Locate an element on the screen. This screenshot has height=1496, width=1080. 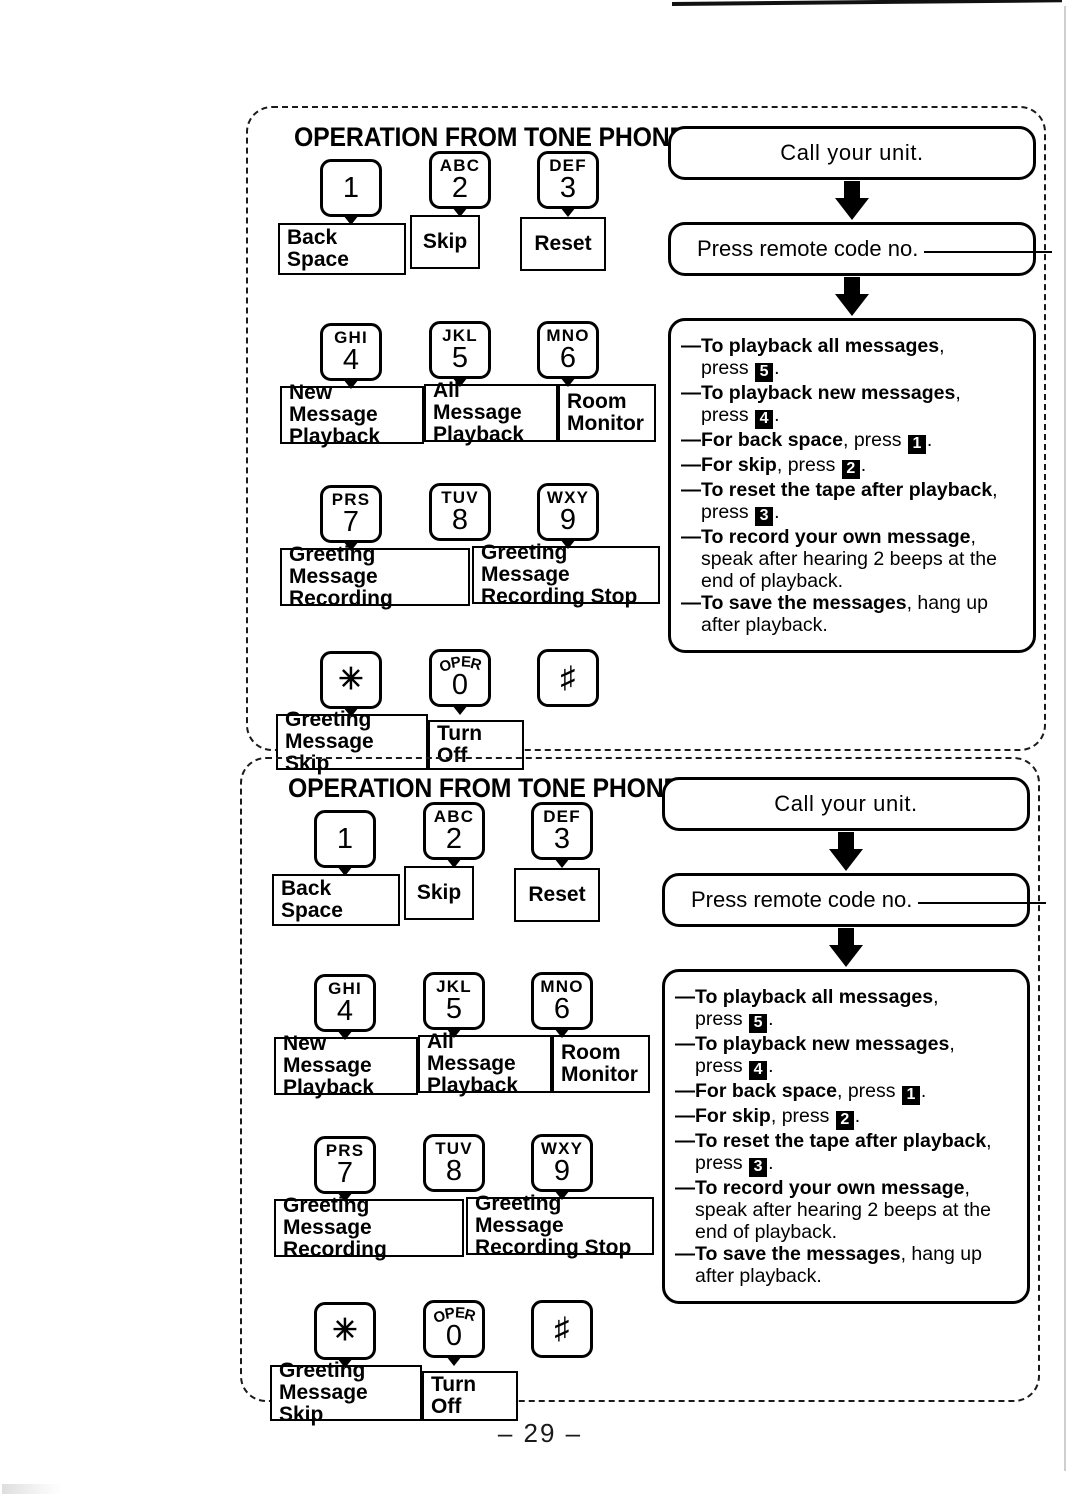
function-box-skip: Skip is located at coordinates (439, 893).